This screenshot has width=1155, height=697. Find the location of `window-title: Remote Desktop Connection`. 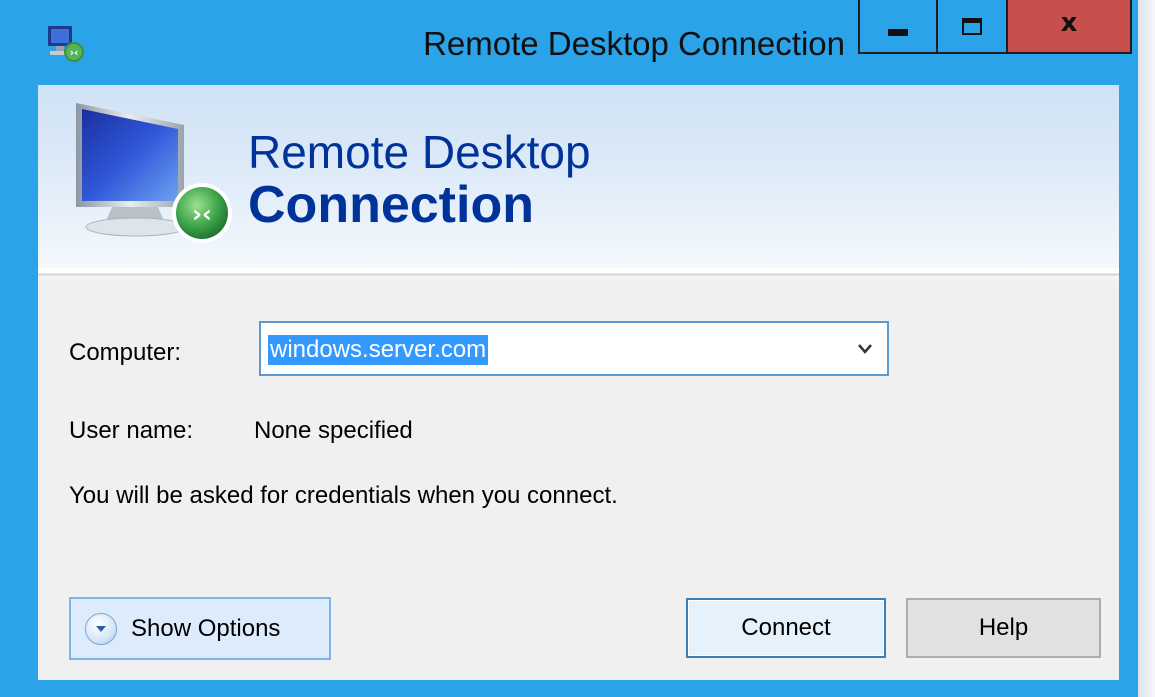

window-title: Remote Desktop Connection is located at coordinates (634, 43).